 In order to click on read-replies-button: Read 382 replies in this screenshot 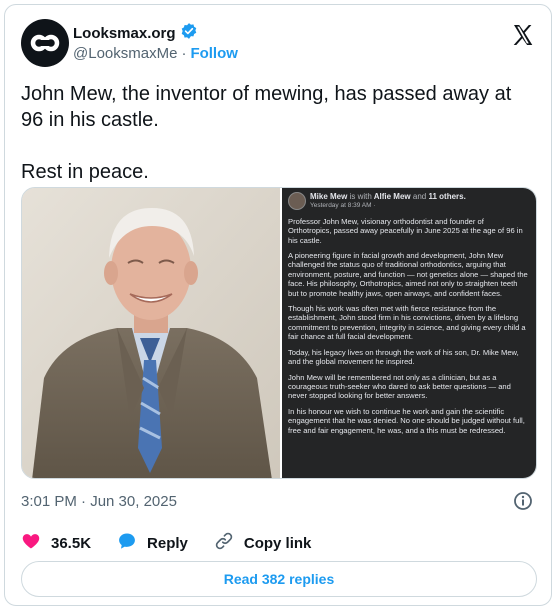, I will do `click(279, 579)`.